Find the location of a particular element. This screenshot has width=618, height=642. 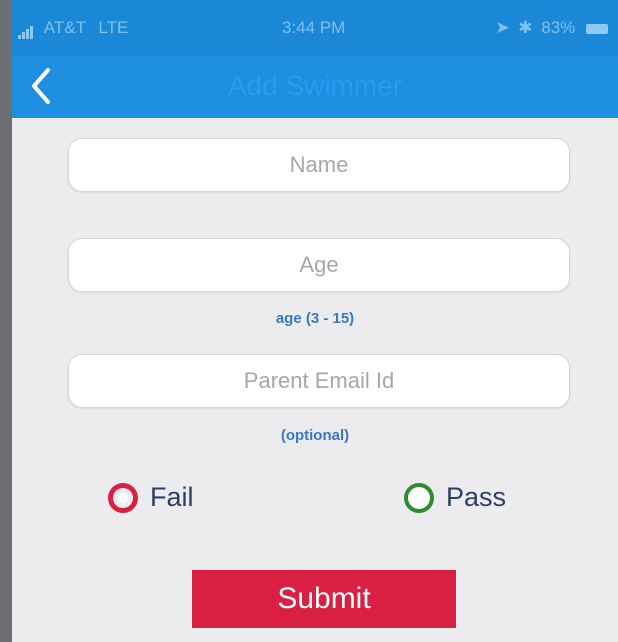

parent-email-field: Parent Email Id is located at coordinates (319, 381).